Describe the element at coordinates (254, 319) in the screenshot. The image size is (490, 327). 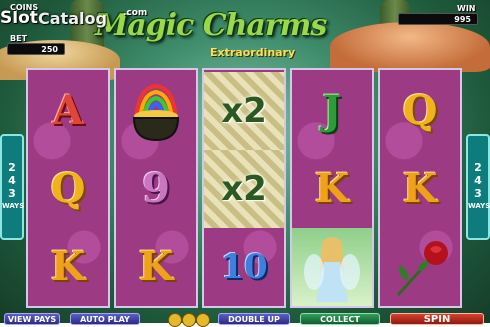
I see `double-up-button: DOUBLE UP` at that location.